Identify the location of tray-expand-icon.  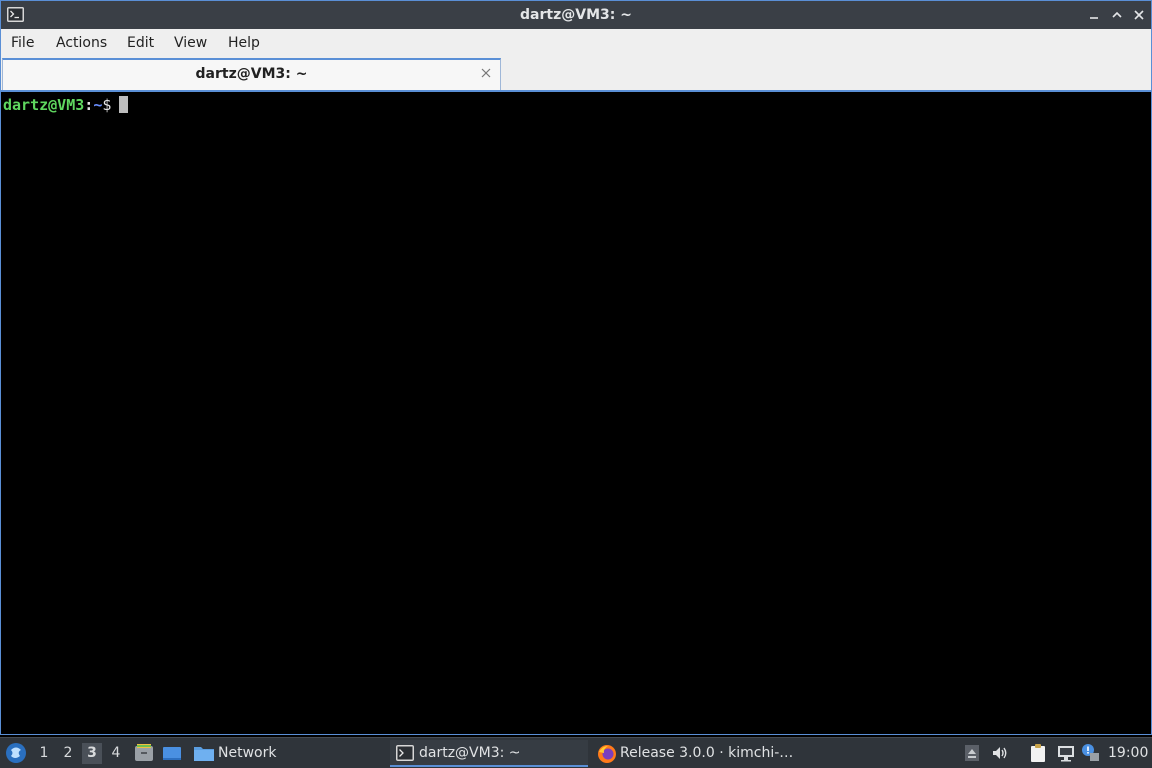
(972, 753).